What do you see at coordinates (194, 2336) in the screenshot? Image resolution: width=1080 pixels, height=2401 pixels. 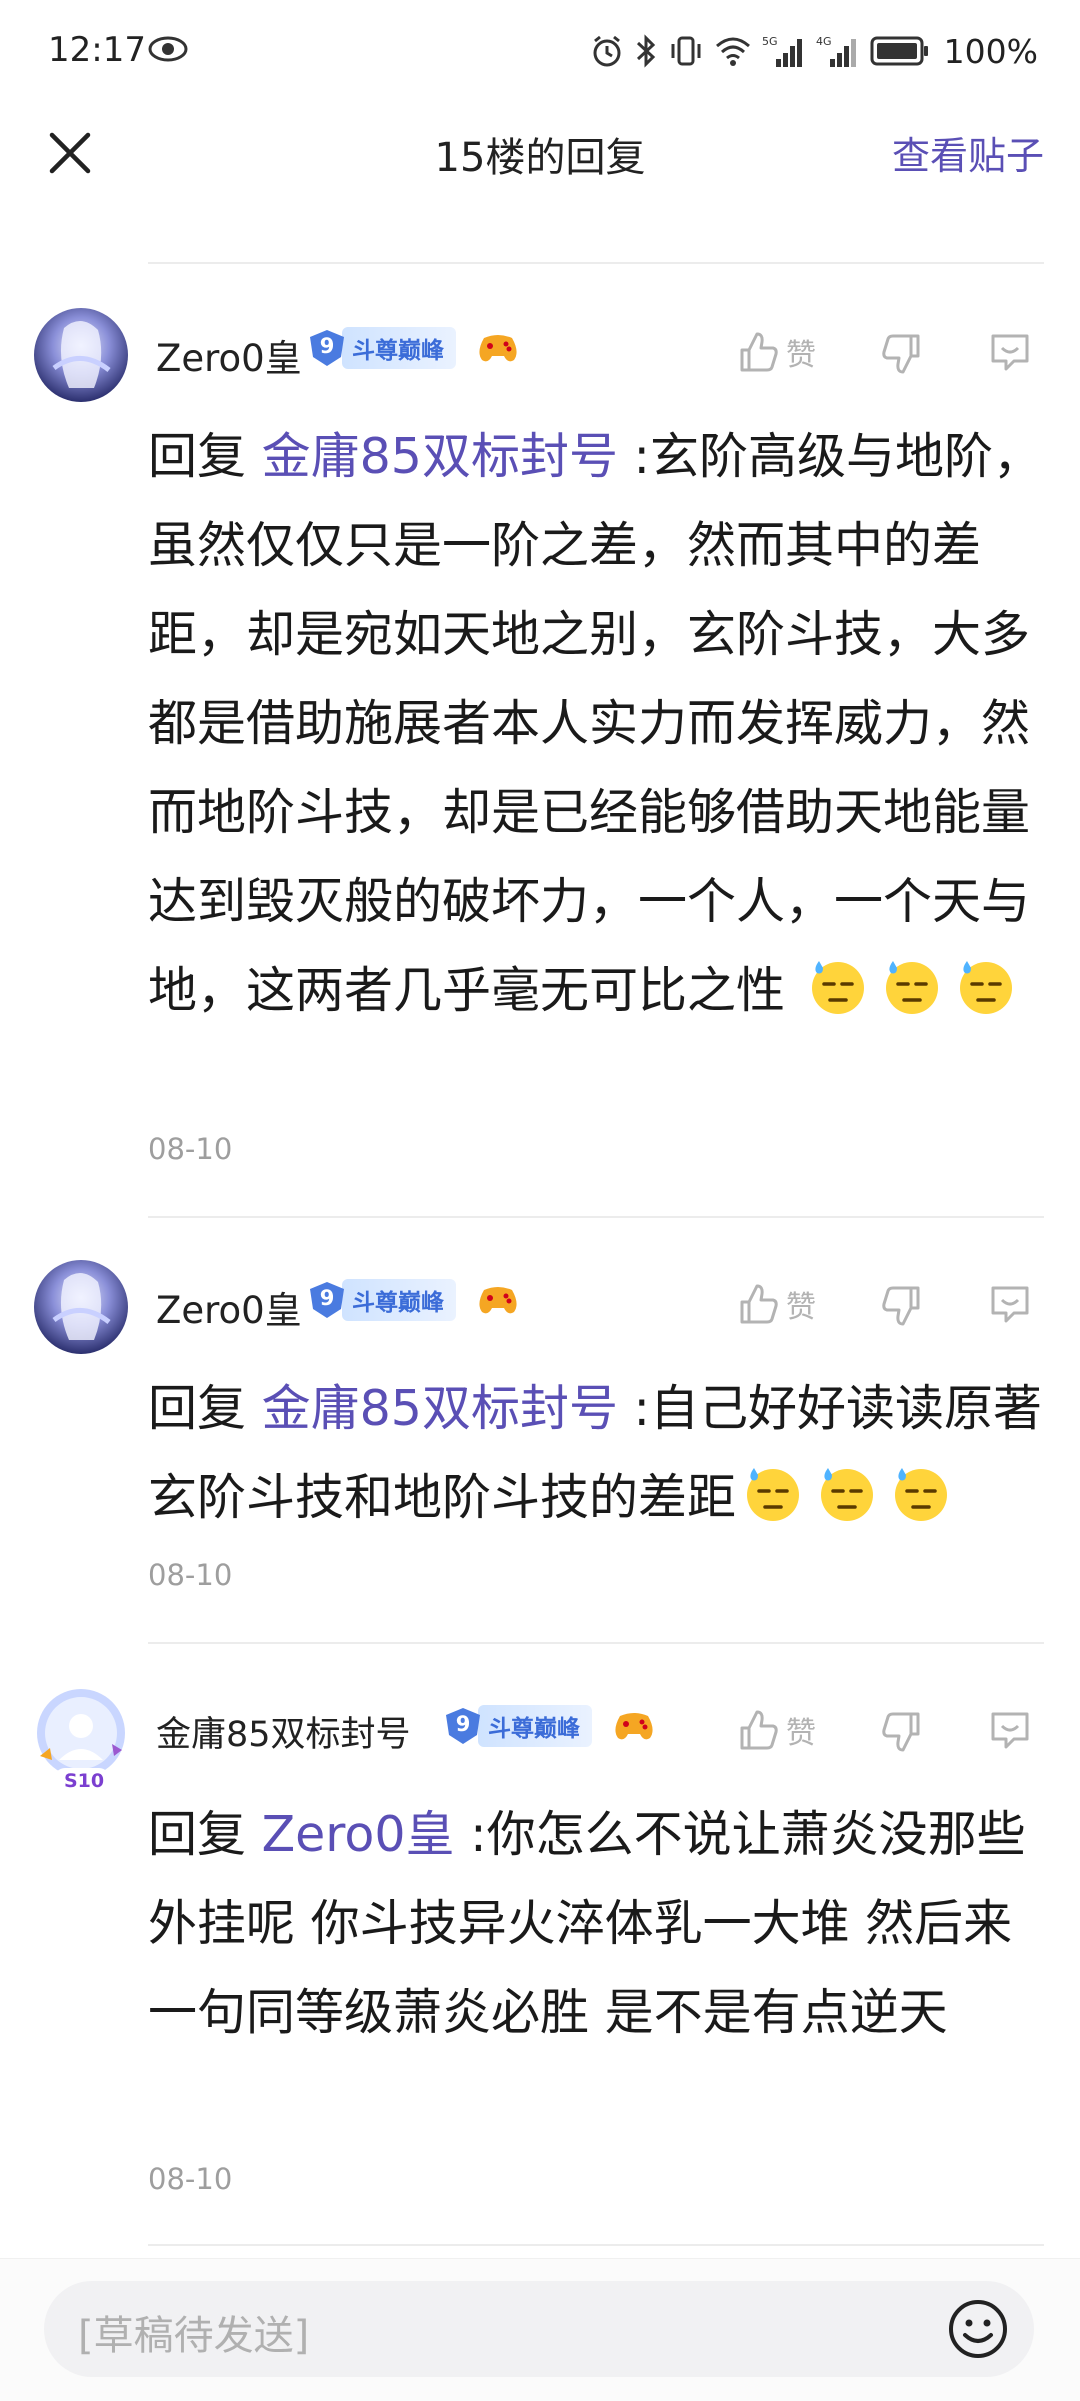 I see `reply-input-placeholder: [草稿待发送]` at bounding box center [194, 2336].